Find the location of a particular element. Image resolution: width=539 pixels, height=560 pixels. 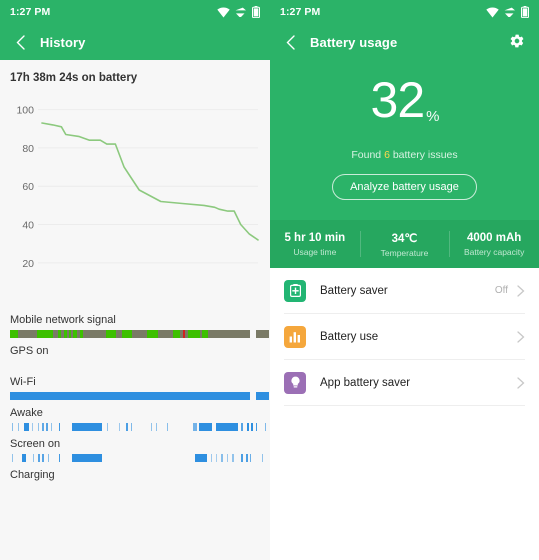

battery-stat-label: Temperature is located at coordinates (404, 252).